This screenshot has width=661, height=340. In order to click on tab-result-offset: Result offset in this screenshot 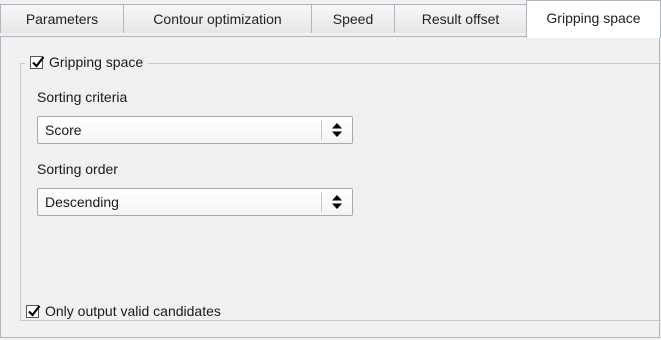, I will do `click(460, 18)`.